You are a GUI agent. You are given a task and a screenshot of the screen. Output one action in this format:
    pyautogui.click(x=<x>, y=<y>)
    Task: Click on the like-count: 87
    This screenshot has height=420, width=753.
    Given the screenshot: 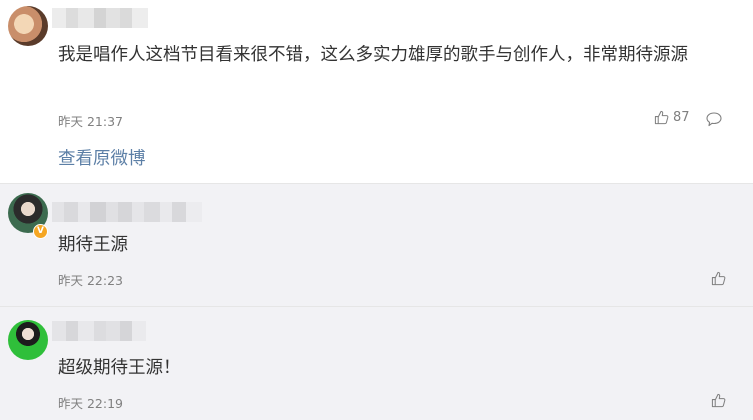 What is the action you would take?
    pyautogui.click(x=681, y=117)
    